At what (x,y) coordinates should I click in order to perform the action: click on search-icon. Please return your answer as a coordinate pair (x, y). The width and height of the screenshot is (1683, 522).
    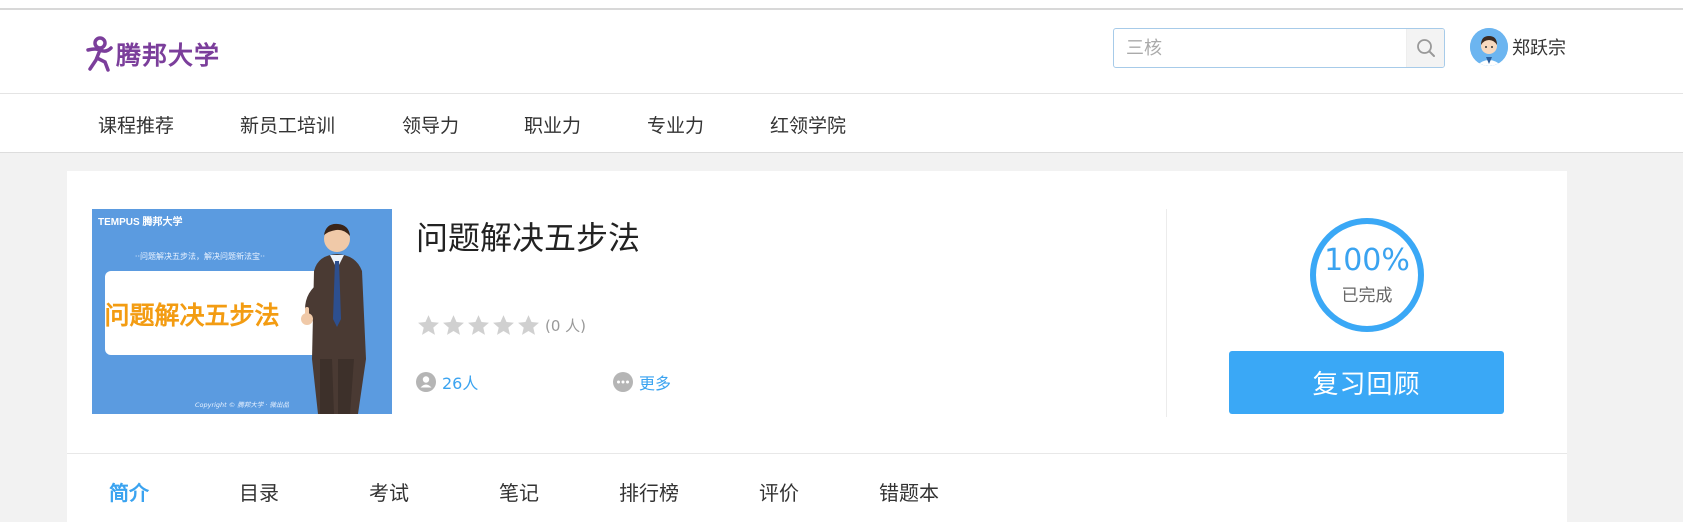
    Looking at the image, I should click on (1425, 48).